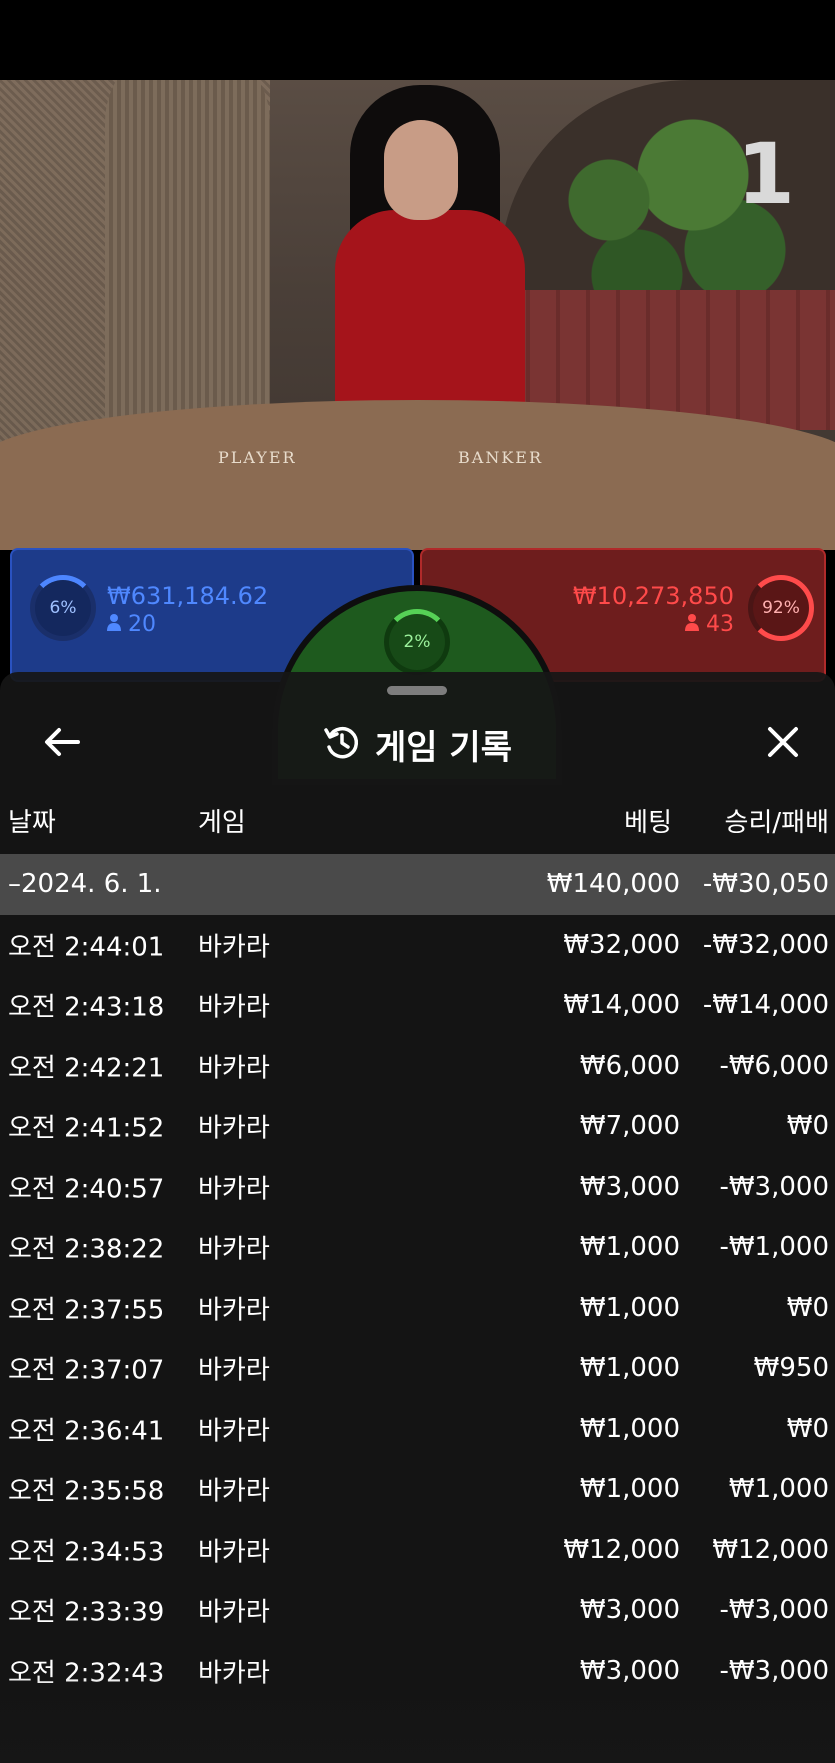  Describe the element at coordinates (778, 1489) in the screenshot. I see `row-result: ₩1,000` at that location.